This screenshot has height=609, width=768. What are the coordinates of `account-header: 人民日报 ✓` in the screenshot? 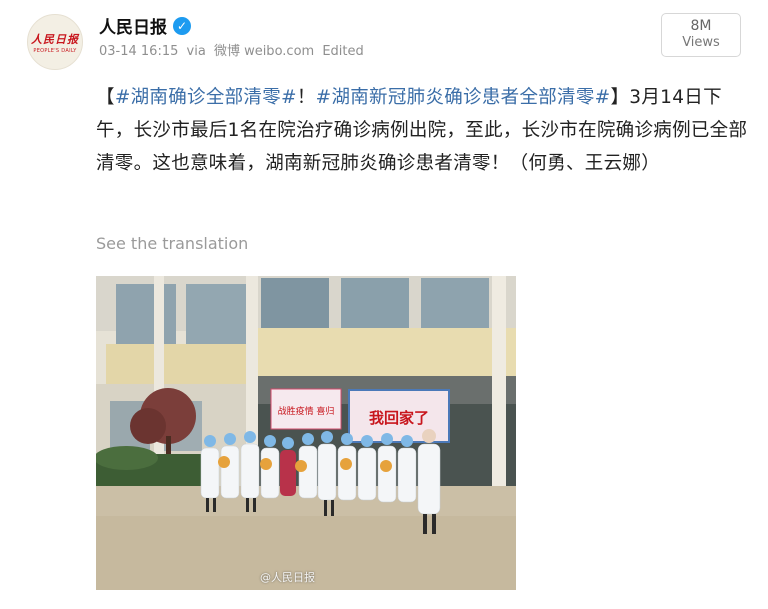 It's located at (145, 25).